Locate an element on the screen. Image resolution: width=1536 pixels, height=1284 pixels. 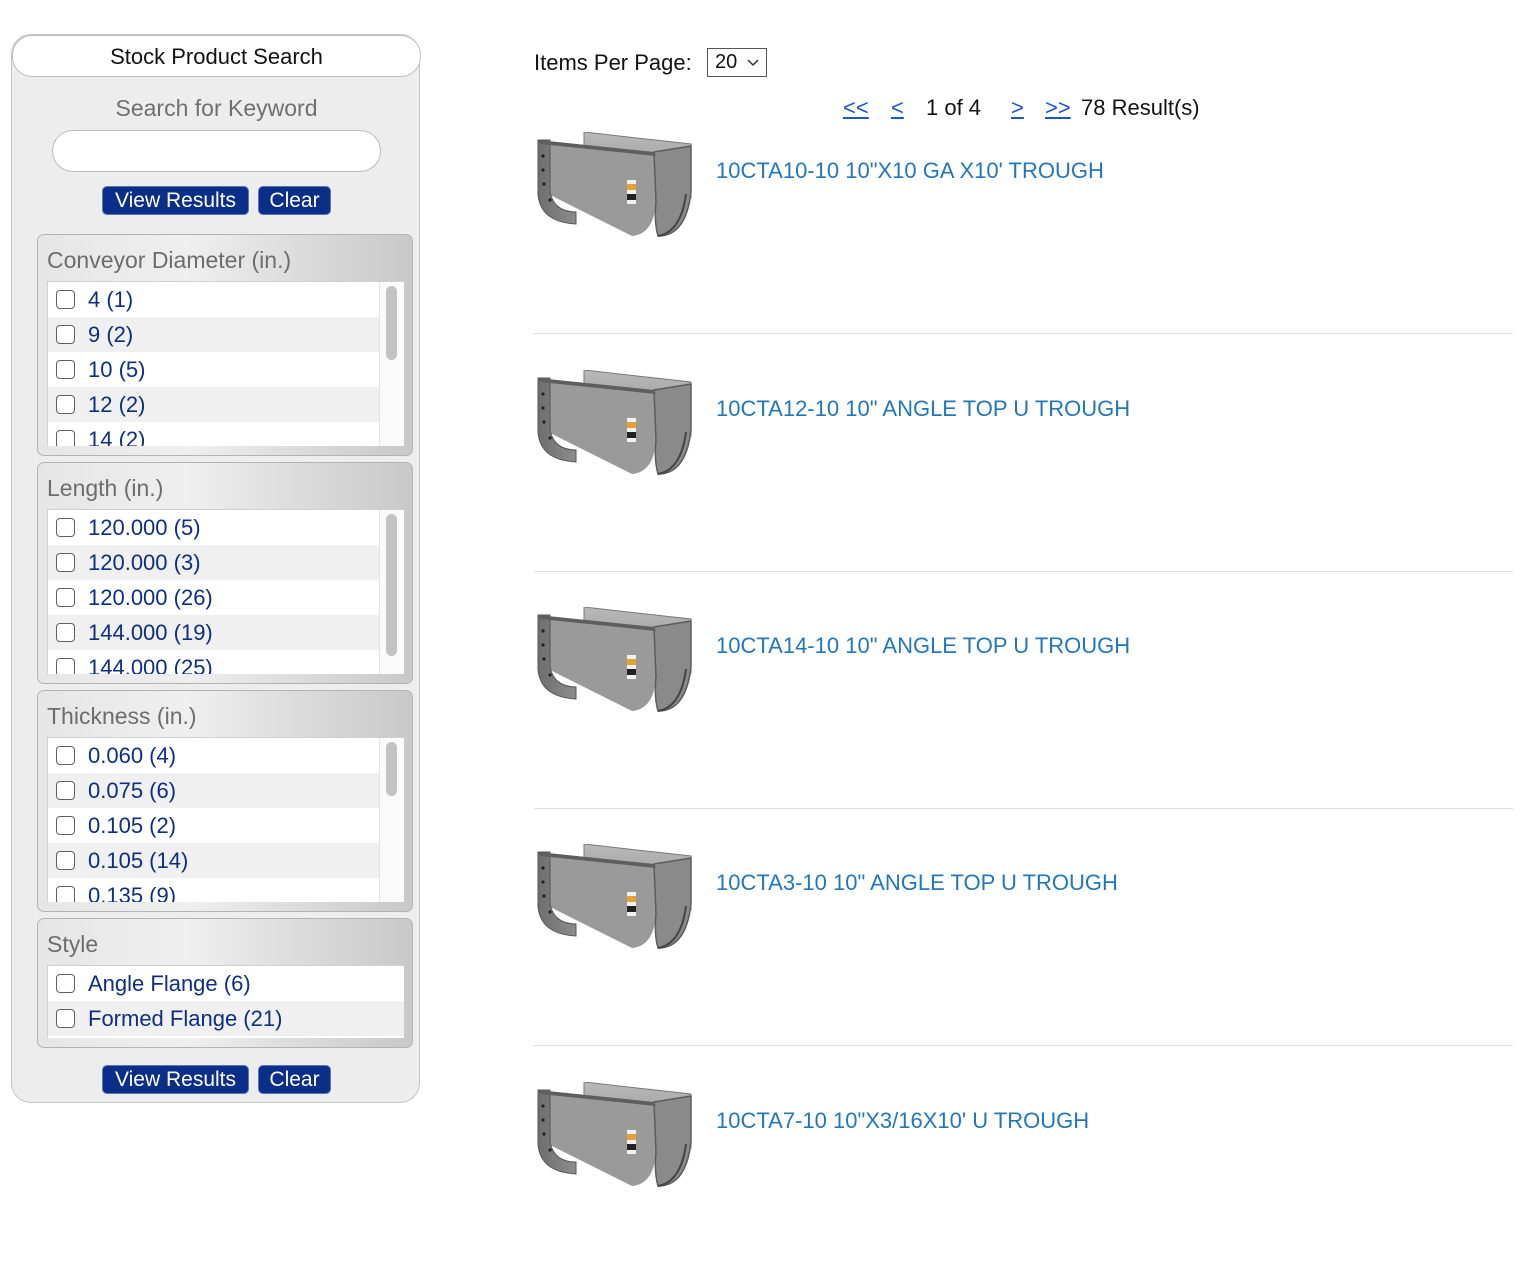
facet-option: 144.000 (19) is located at coordinates (226, 632).